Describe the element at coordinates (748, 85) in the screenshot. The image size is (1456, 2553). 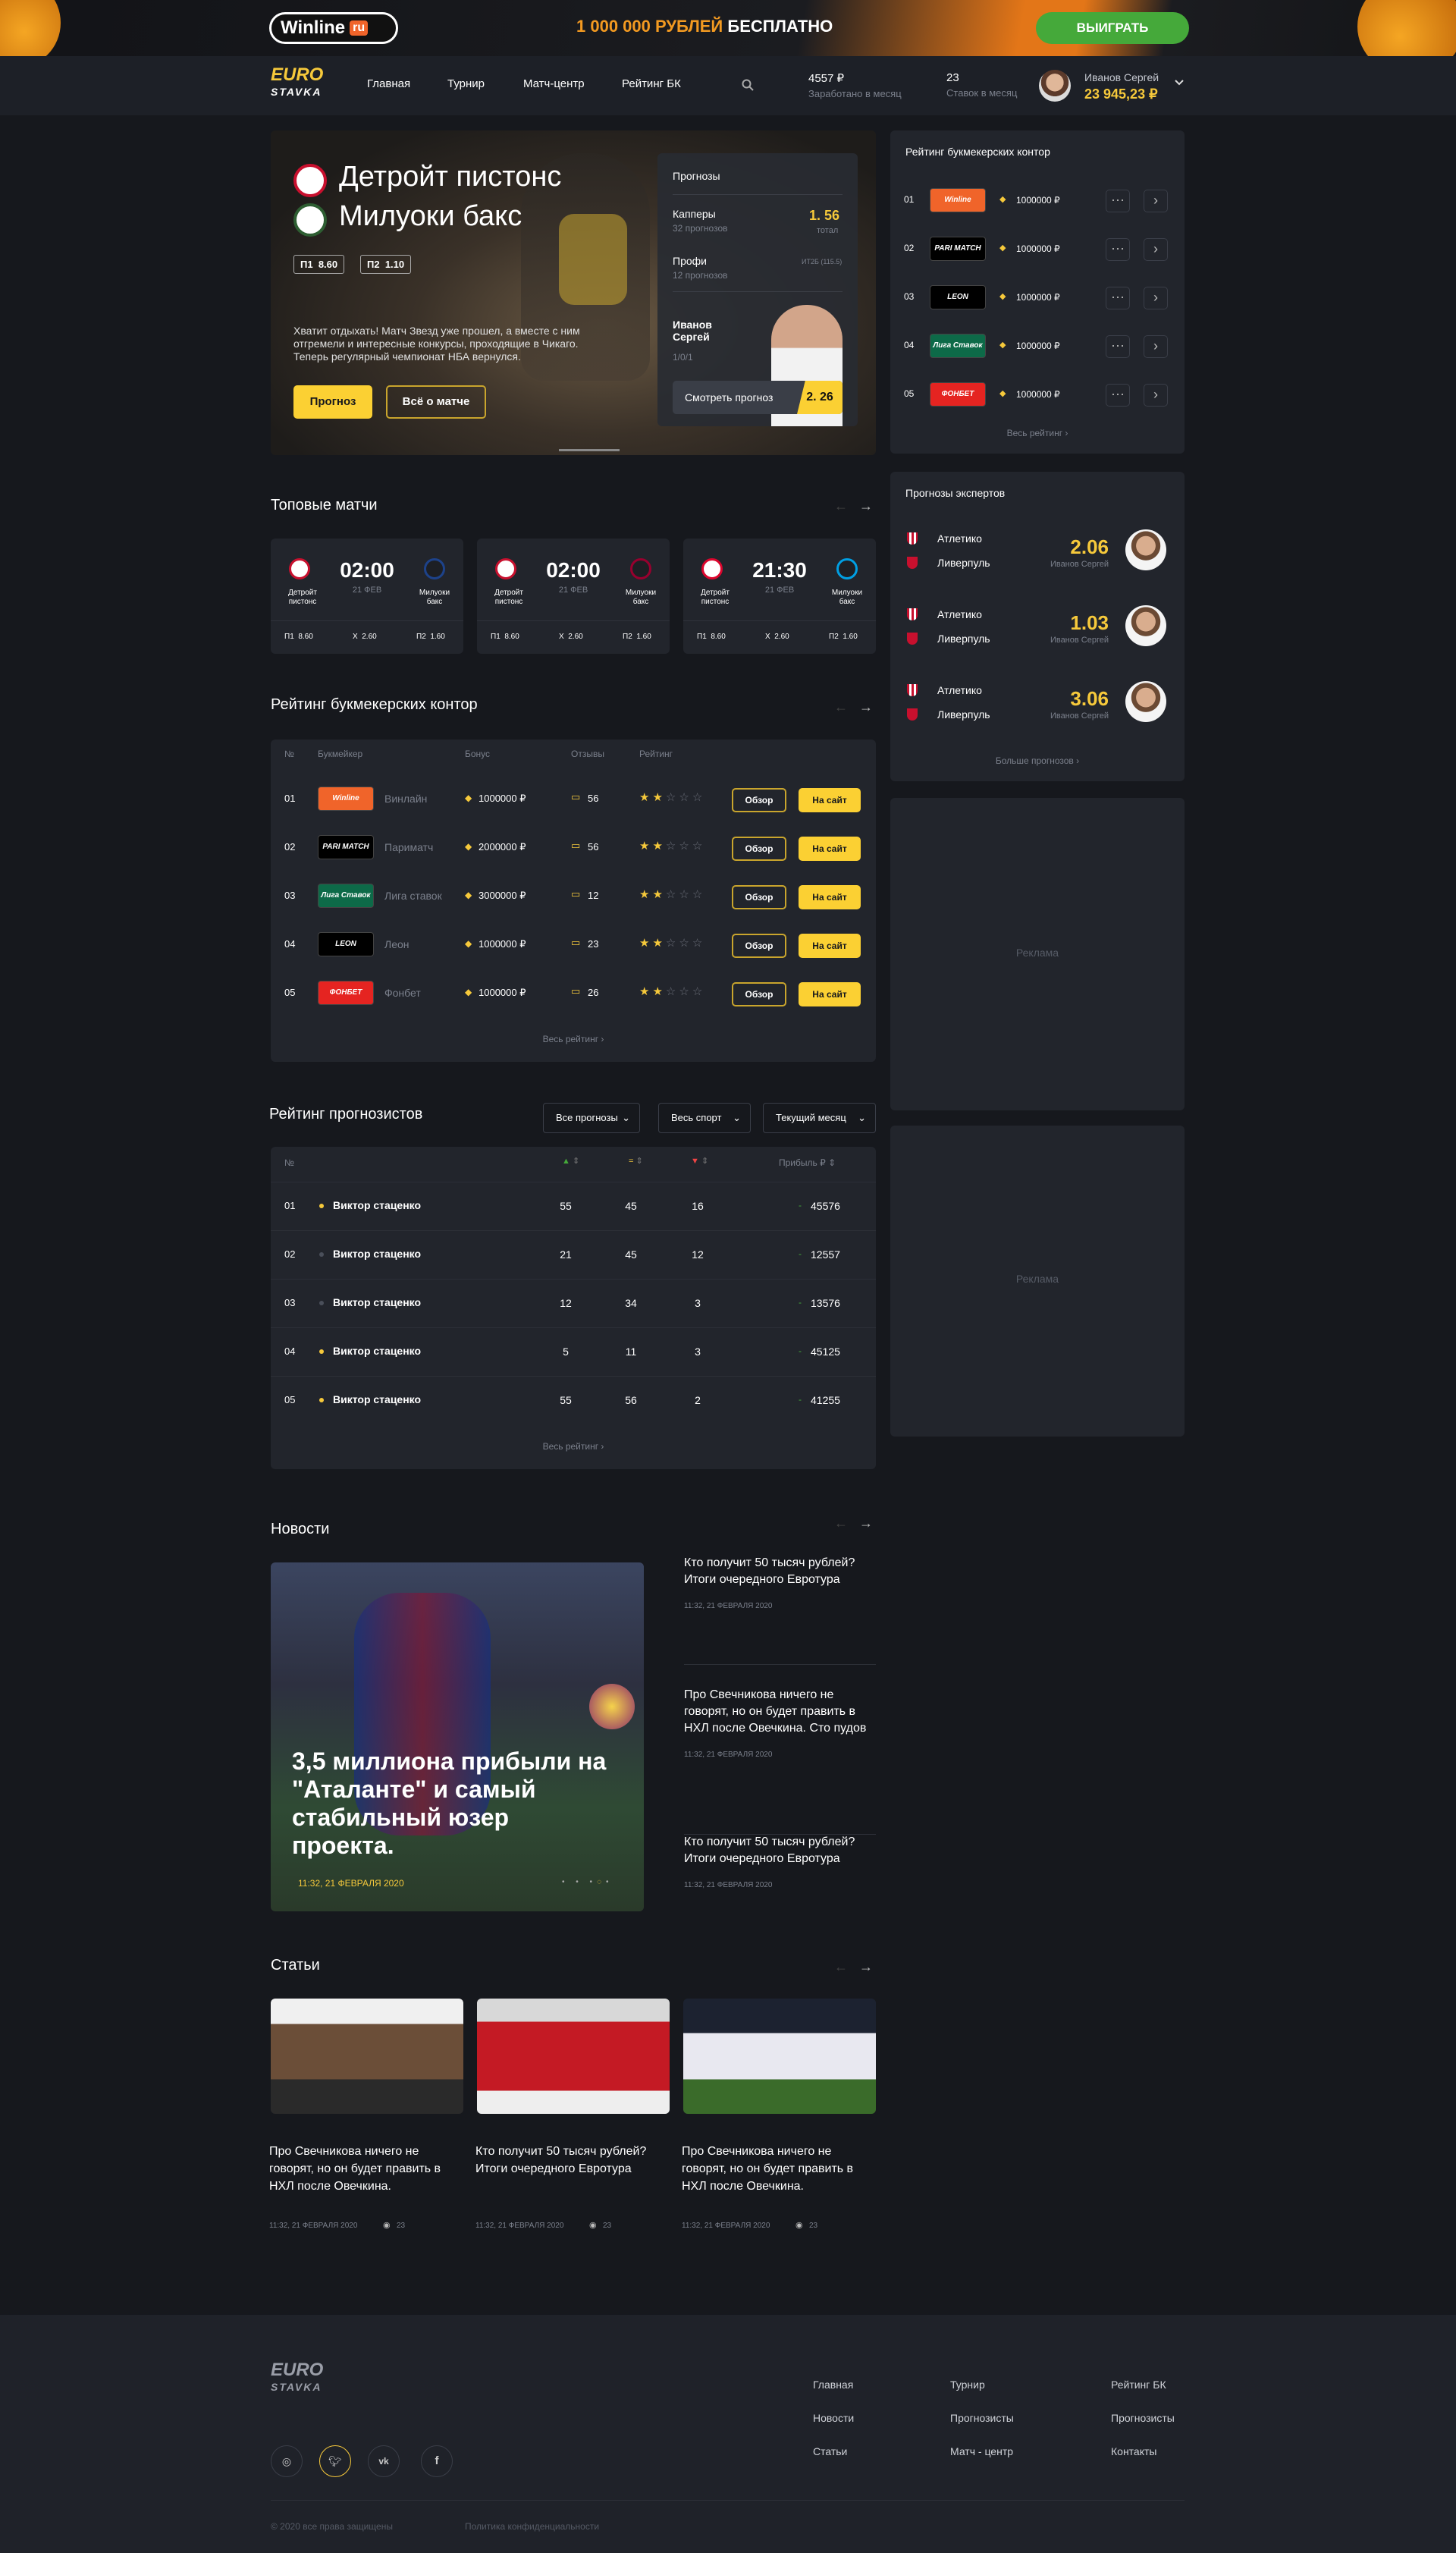
I see `search-icon` at that location.